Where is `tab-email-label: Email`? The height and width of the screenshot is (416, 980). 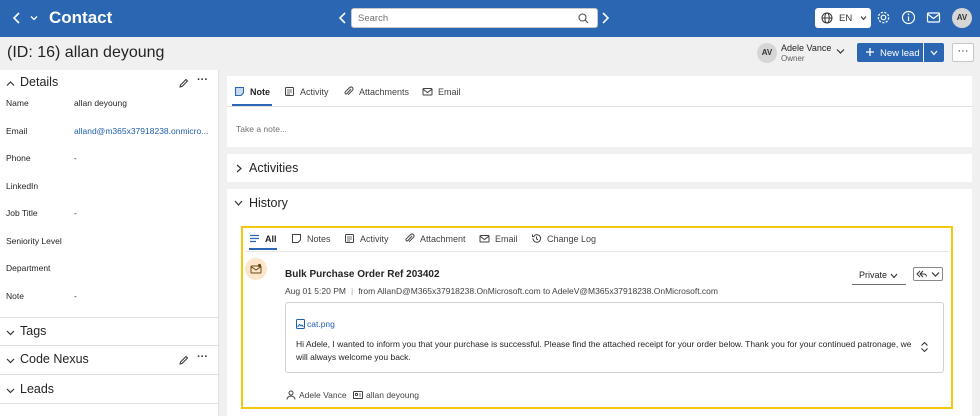
tab-email-label: Email is located at coordinates (449, 92).